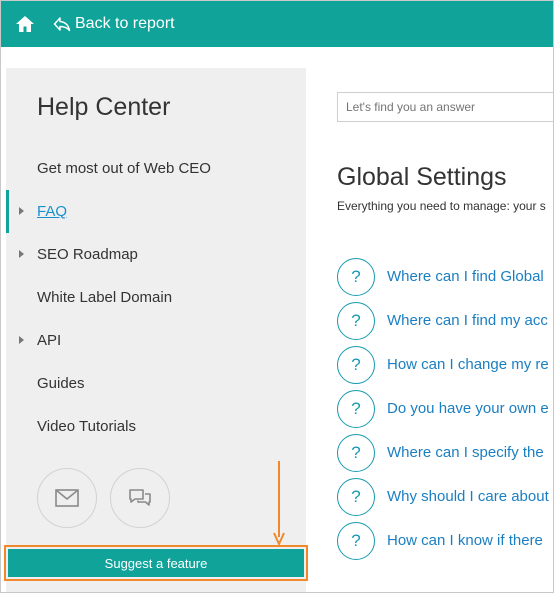 This screenshot has height=593, width=554. I want to click on sidebar-item-label: Guides, so click(61, 383).